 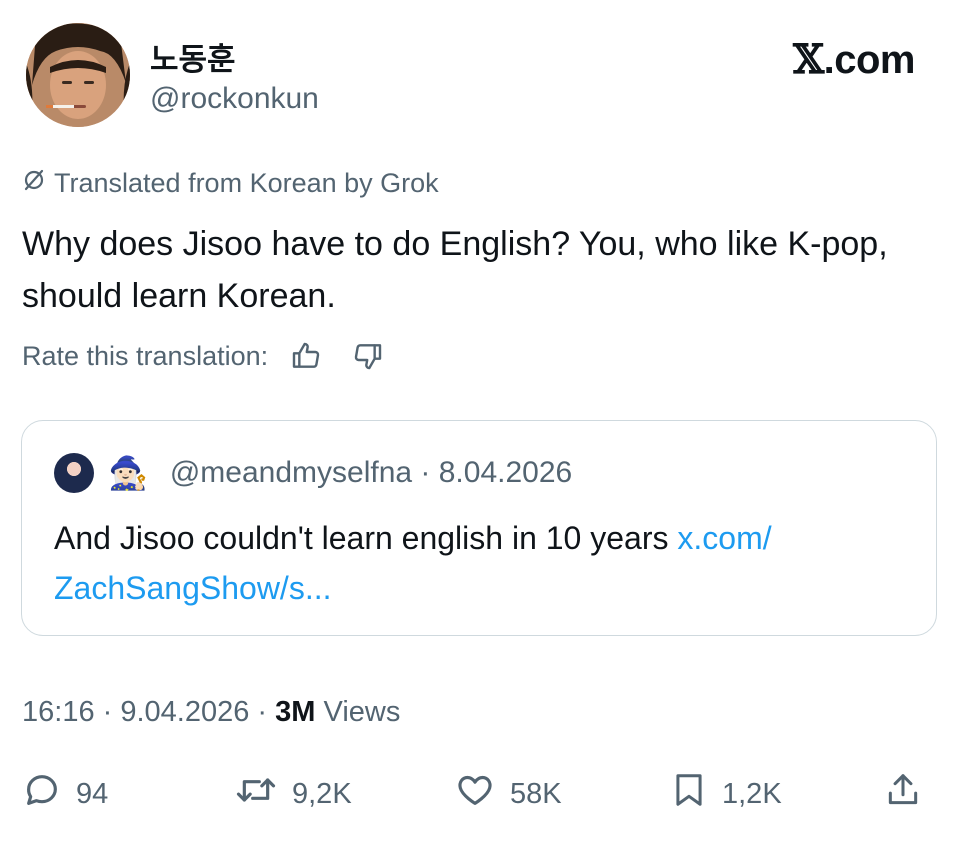 I want to click on like-icon, so click(x=482, y=794).